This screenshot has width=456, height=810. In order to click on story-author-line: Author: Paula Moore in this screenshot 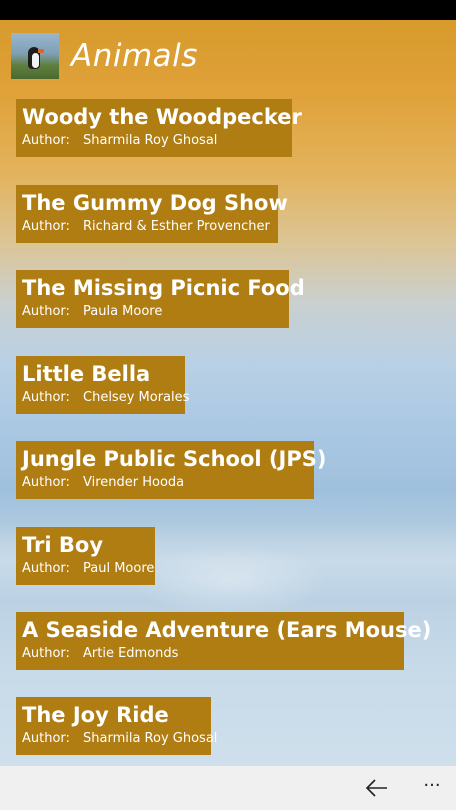, I will do `click(155, 312)`.